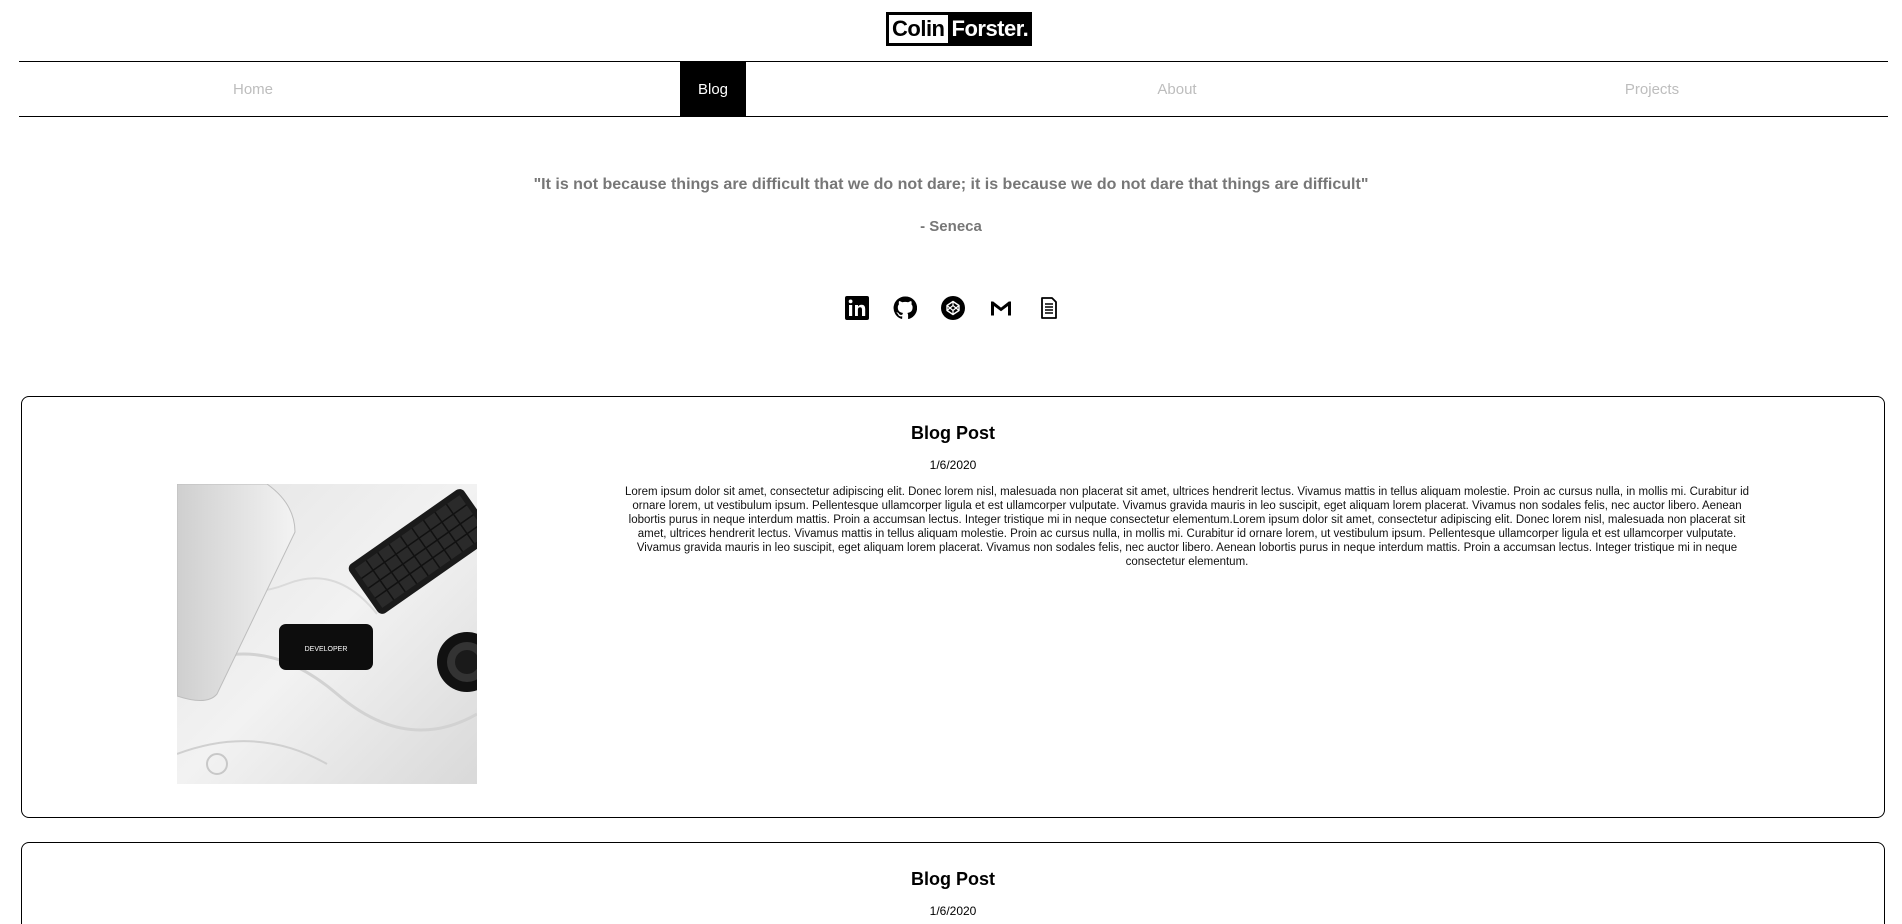  Describe the element at coordinates (1177, 89) in the screenshot. I see `nav-about: About` at that location.